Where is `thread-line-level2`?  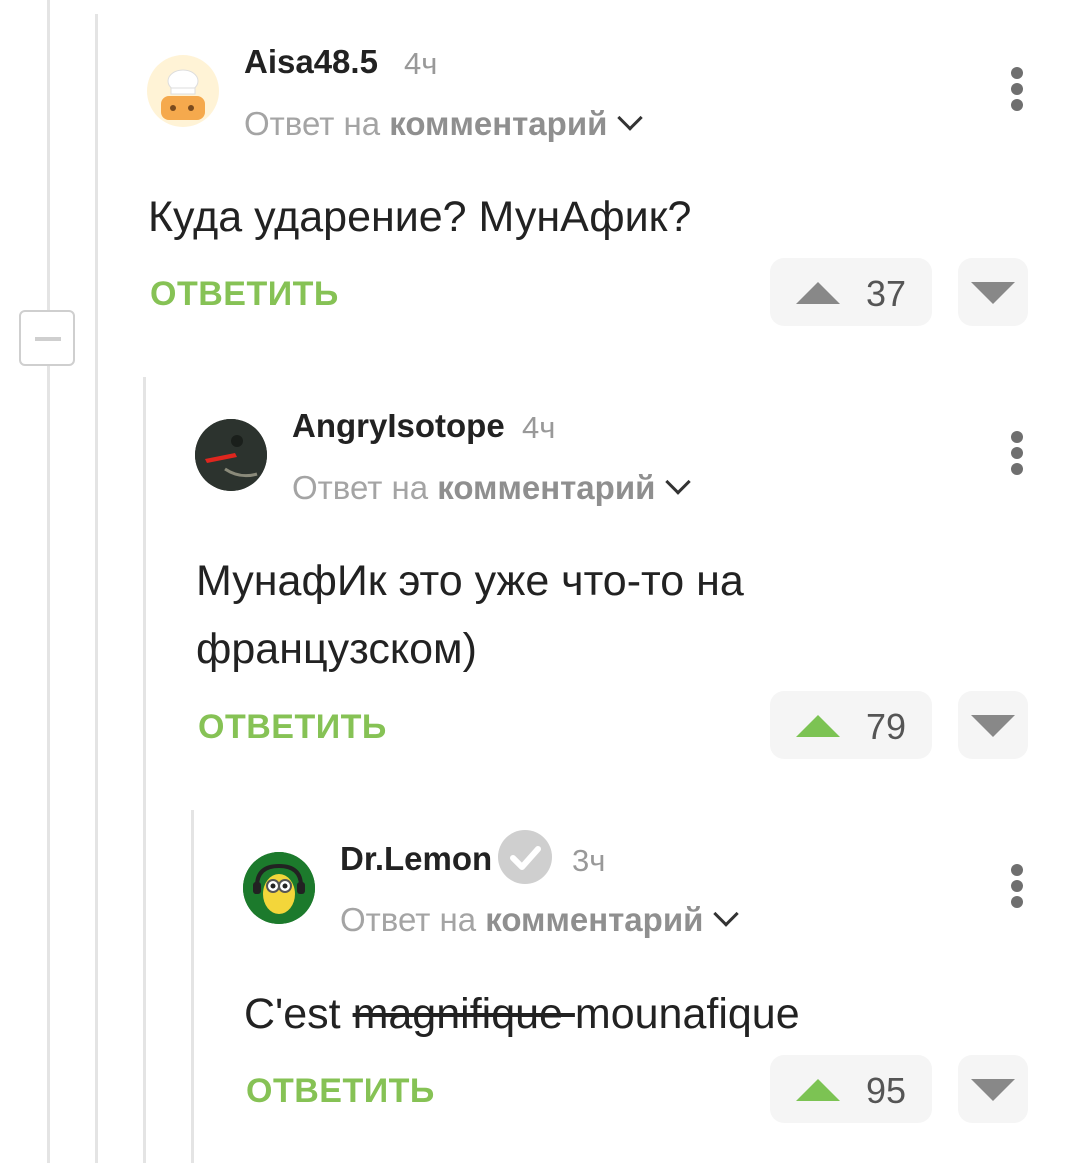 thread-line-level2 is located at coordinates (144, 770).